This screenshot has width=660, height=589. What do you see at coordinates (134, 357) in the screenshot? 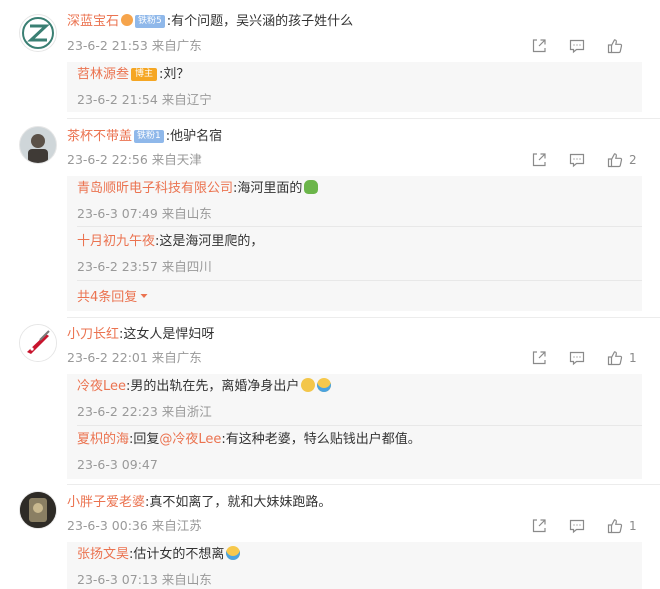
I see `comment-meta: 23-6-2 22:01 来自广东` at bounding box center [134, 357].